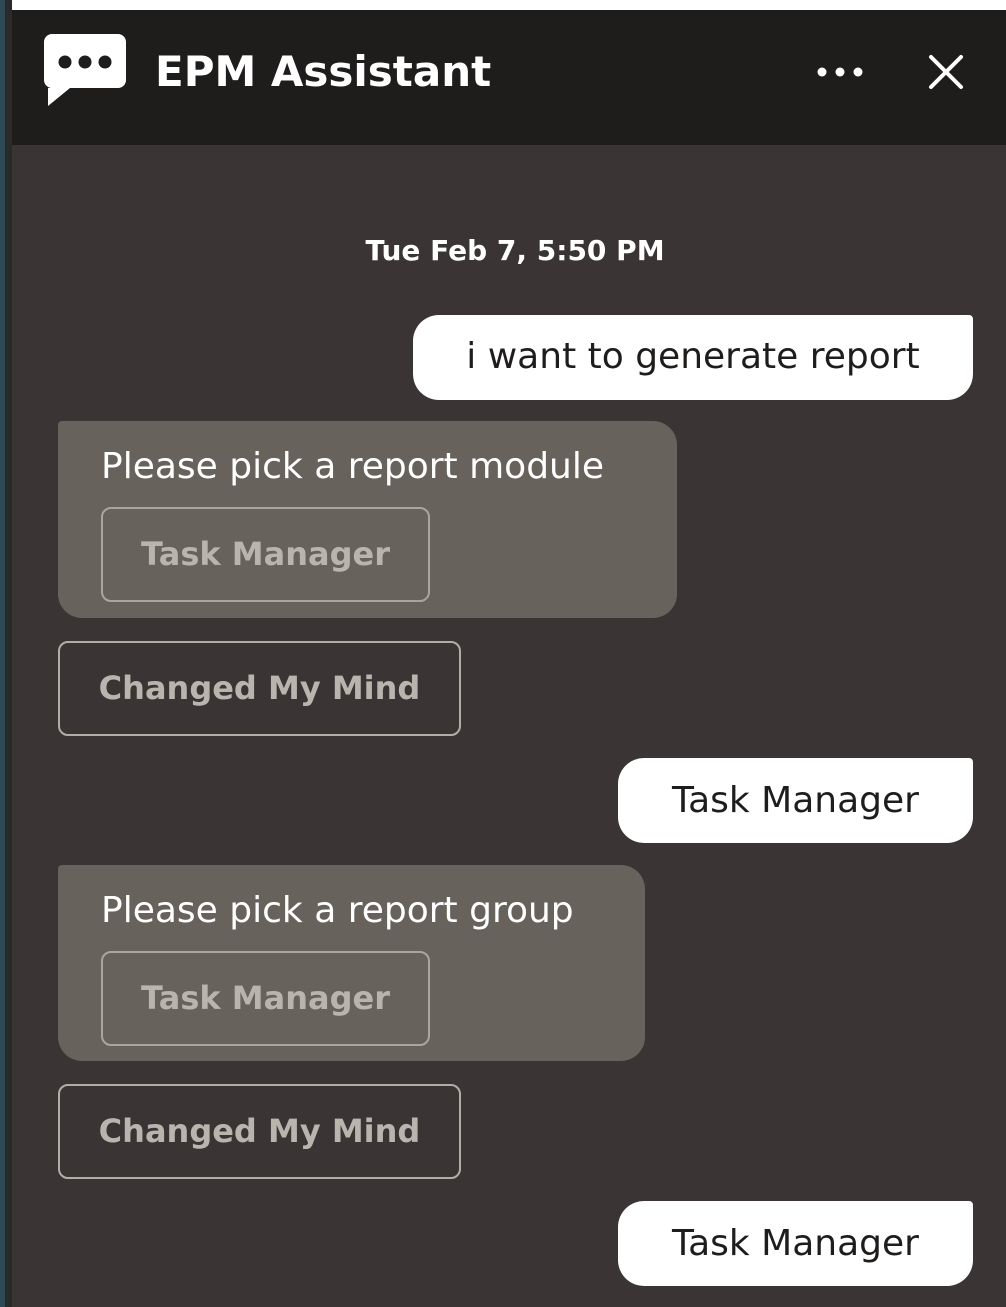  I want to click on close-icon, so click(946, 72).